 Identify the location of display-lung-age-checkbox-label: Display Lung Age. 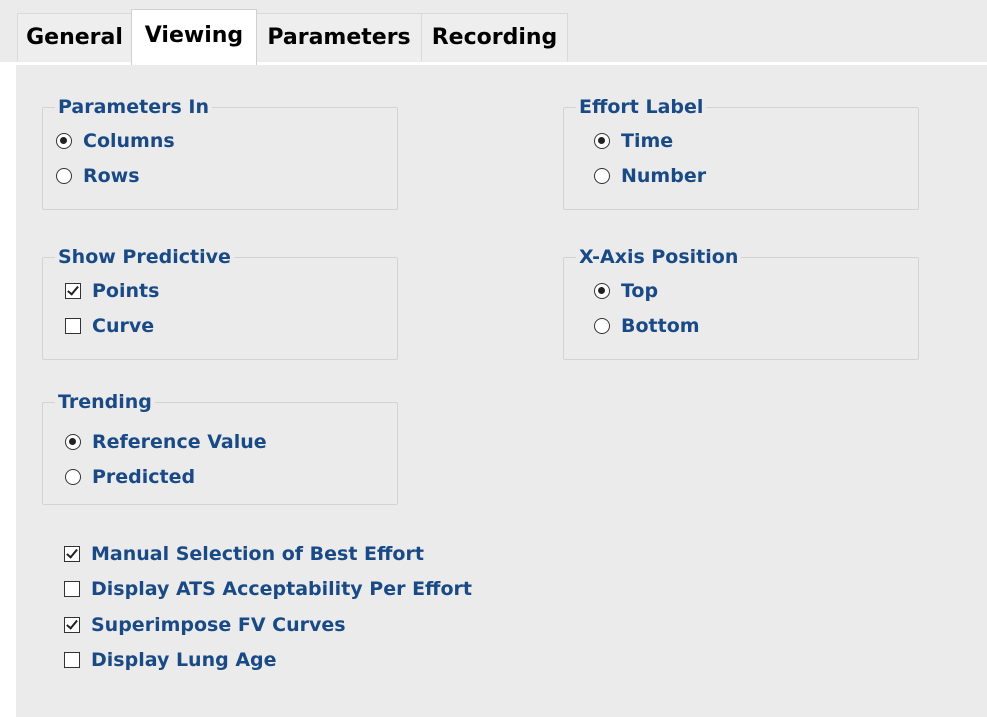
(184, 660).